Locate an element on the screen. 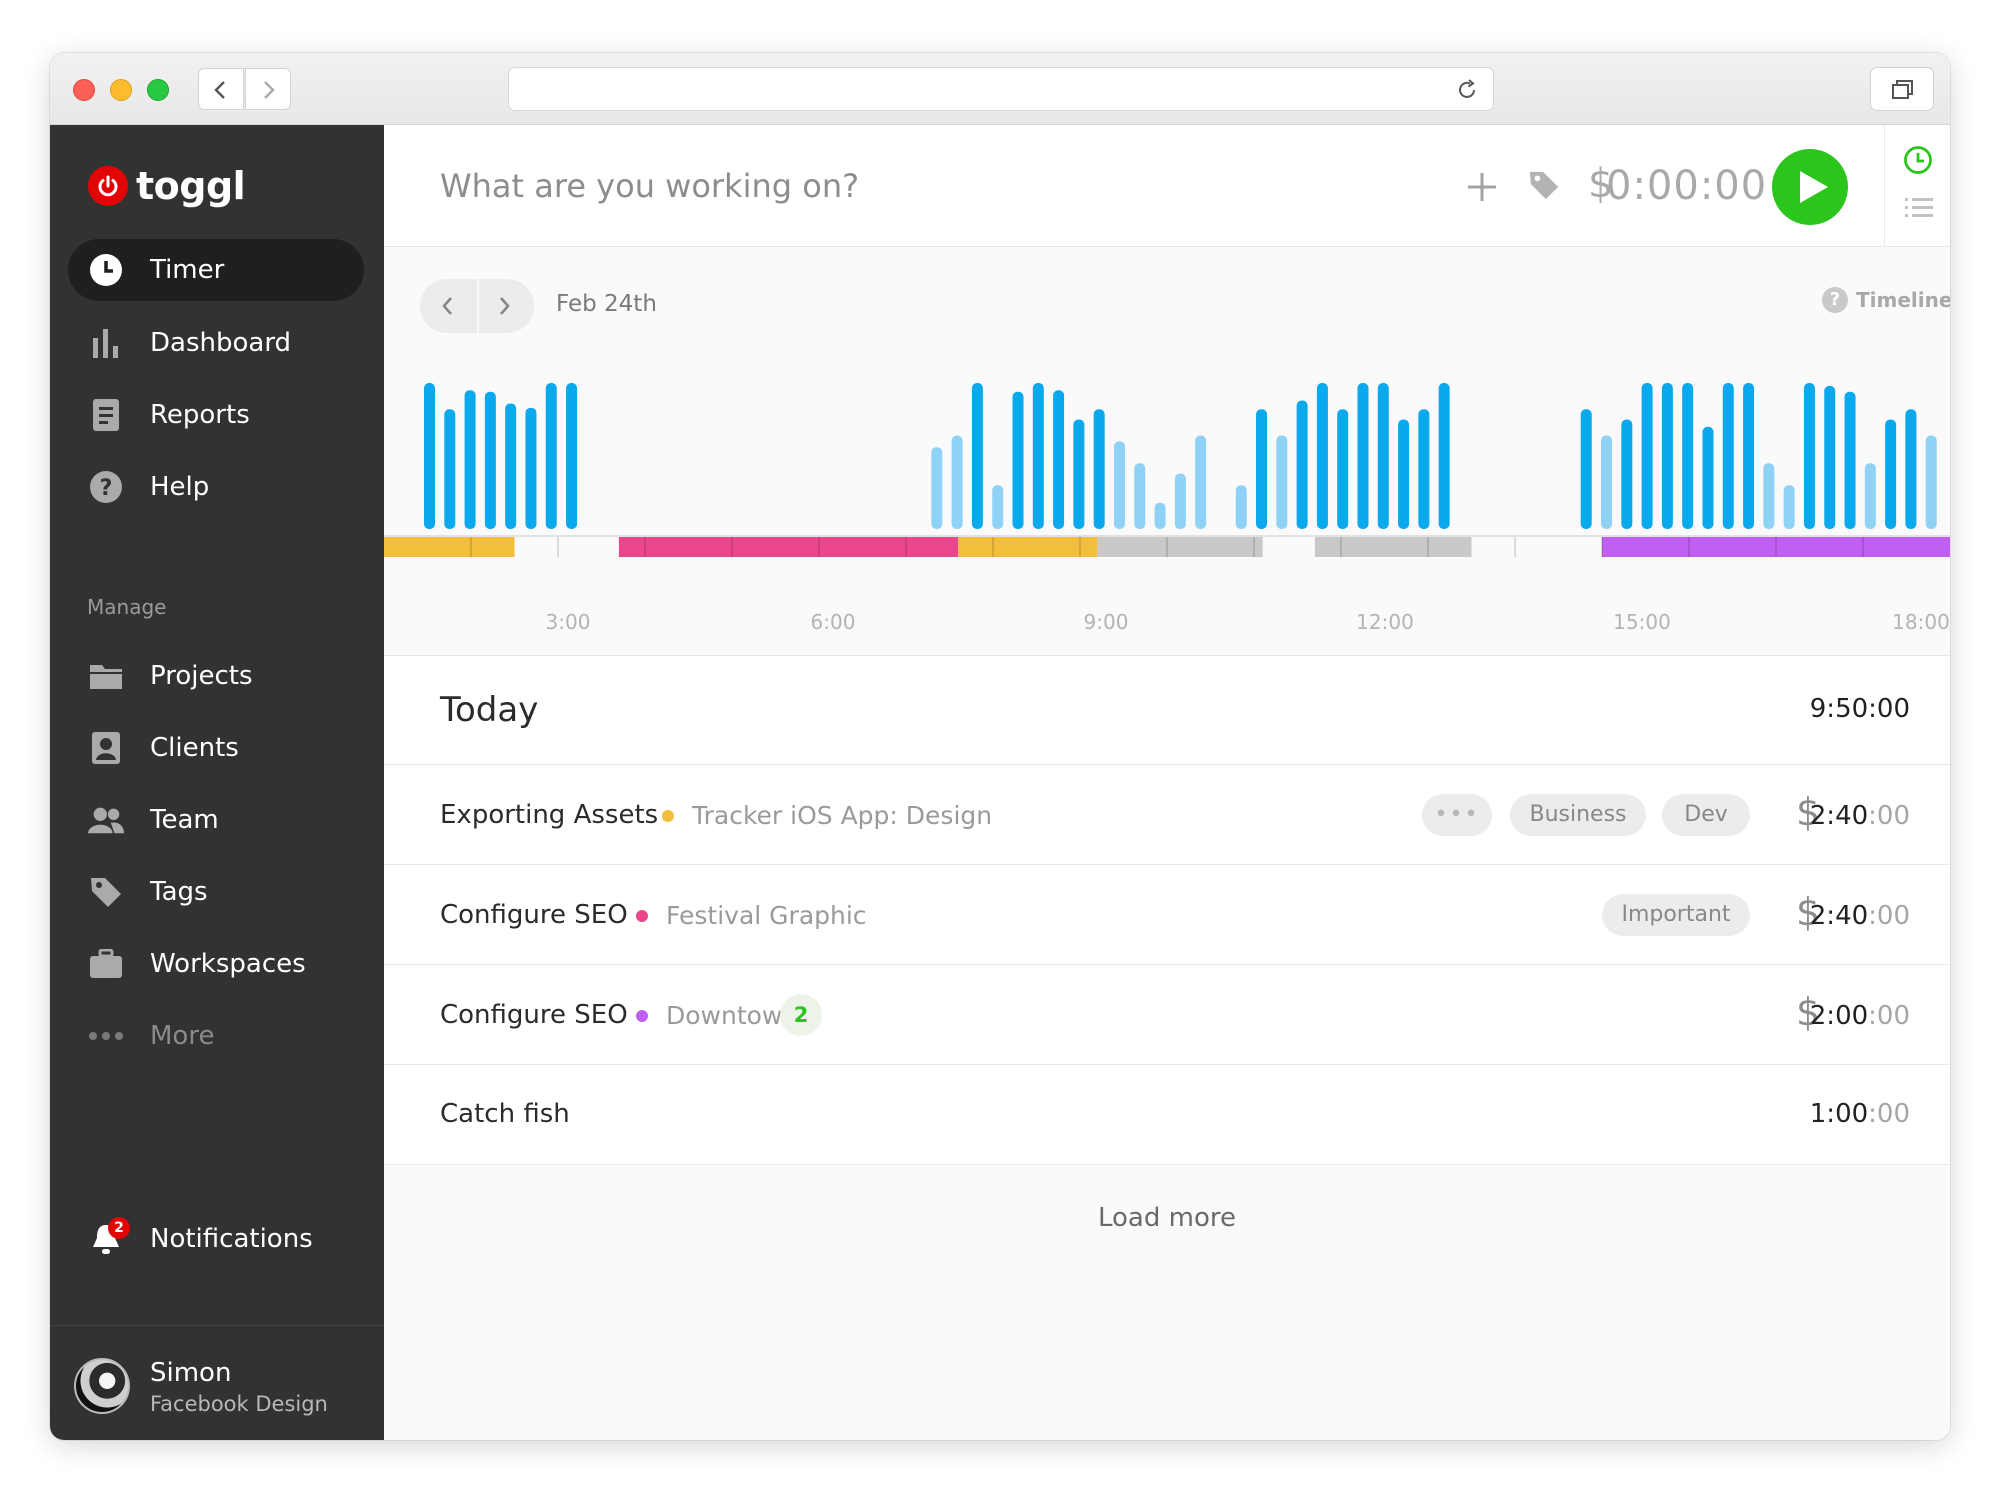 The height and width of the screenshot is (1493, 1999). group-count-badge: 2 is located at coordinates (801, 1015).